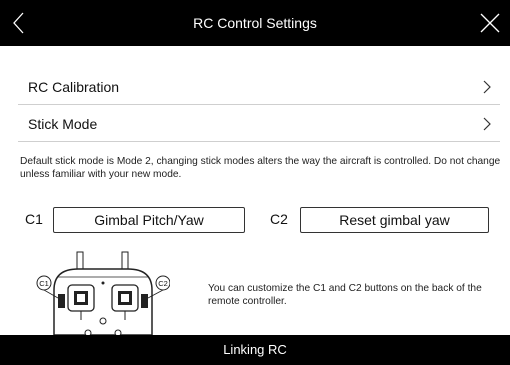 Image resolution: width=510 pixels, height=365 pixels. What do you see at coordinates (44, 283) in the screenshot?
I see `c1-callout-label: C1` at bounding box center [44, 283].